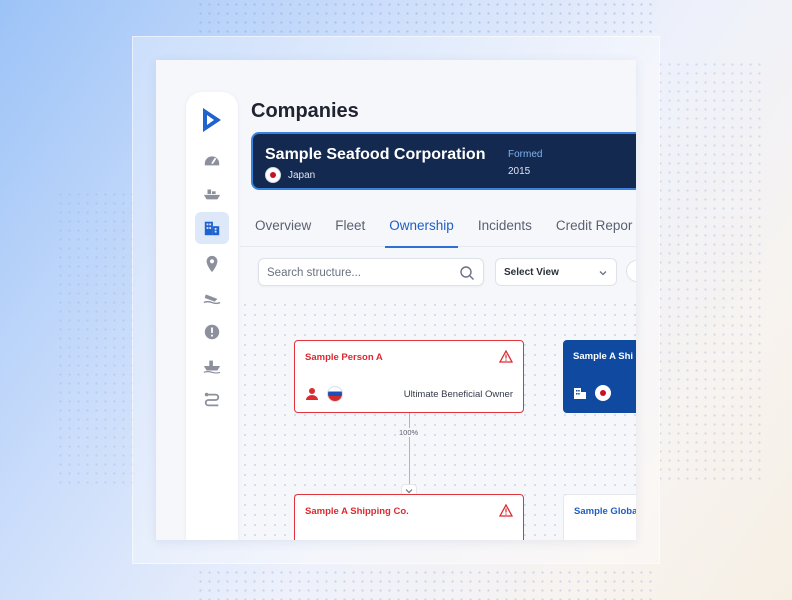 This screenshot has width=792, height=600. What do you see at coordinates (519, 171) in the screenshot?
I see `formed-value: 2015` at bounding box center [519, 171].